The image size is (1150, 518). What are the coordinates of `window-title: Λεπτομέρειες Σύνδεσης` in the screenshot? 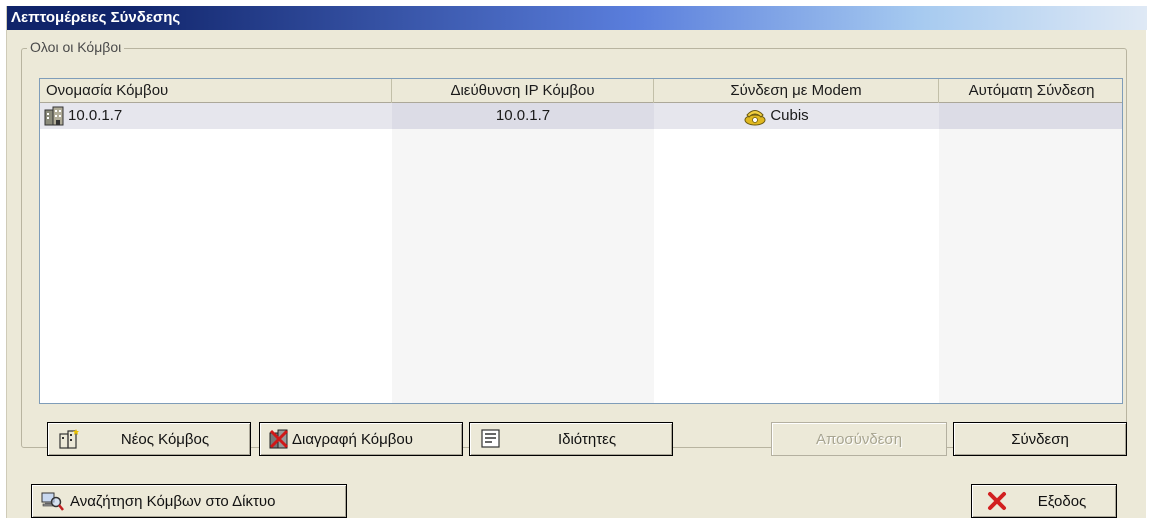 It's located at (577, 18).